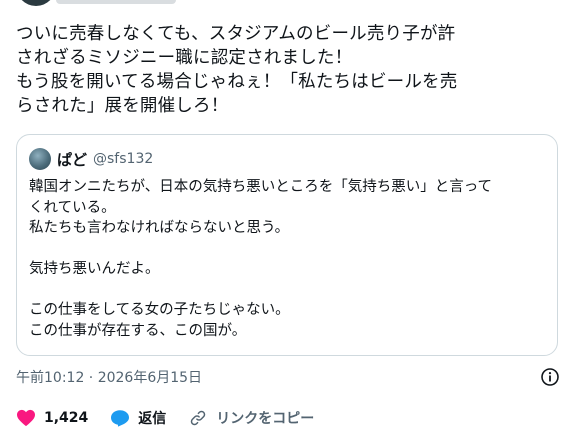 The image size is (576, 430). I want to click on quoted-tweet-header: ぱど @sfs132, so click(91, 159).